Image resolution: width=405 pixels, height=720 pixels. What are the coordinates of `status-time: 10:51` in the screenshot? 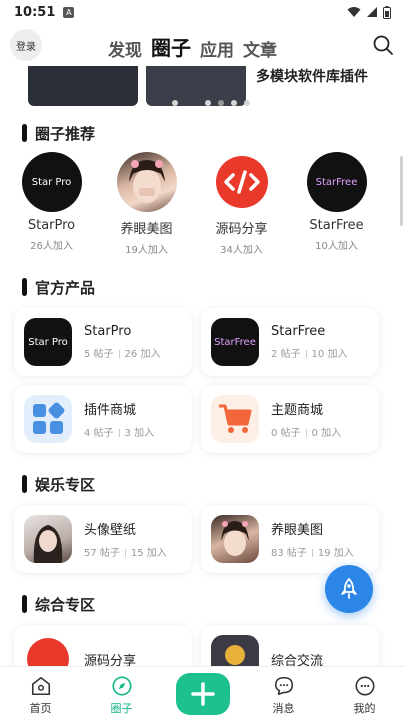 It's located at (35, 12).